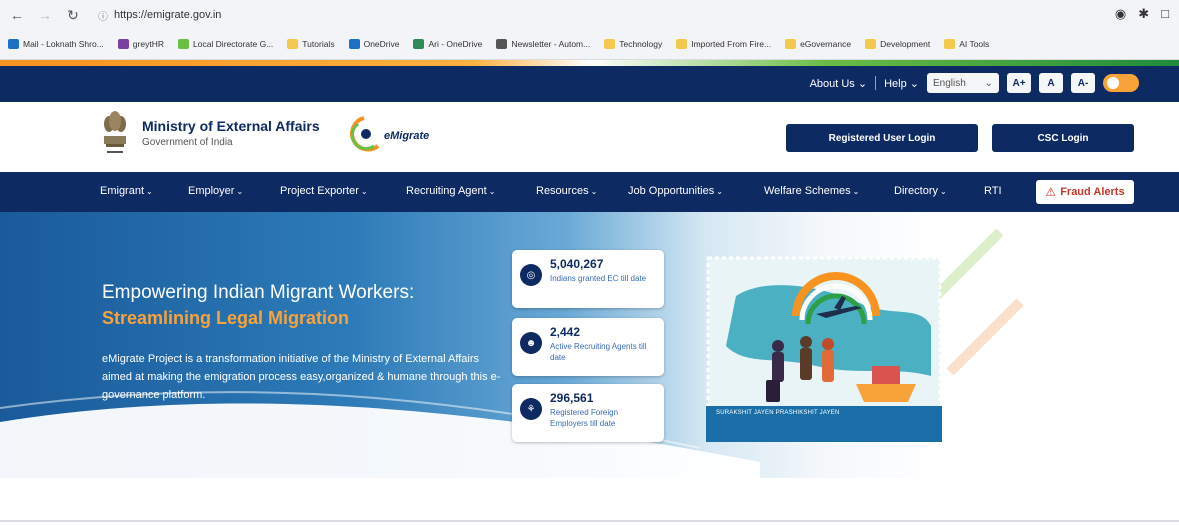  Describe the element at coordinates (832, 83) in the screenshot. I see `about-us-label: About Us` at that location.